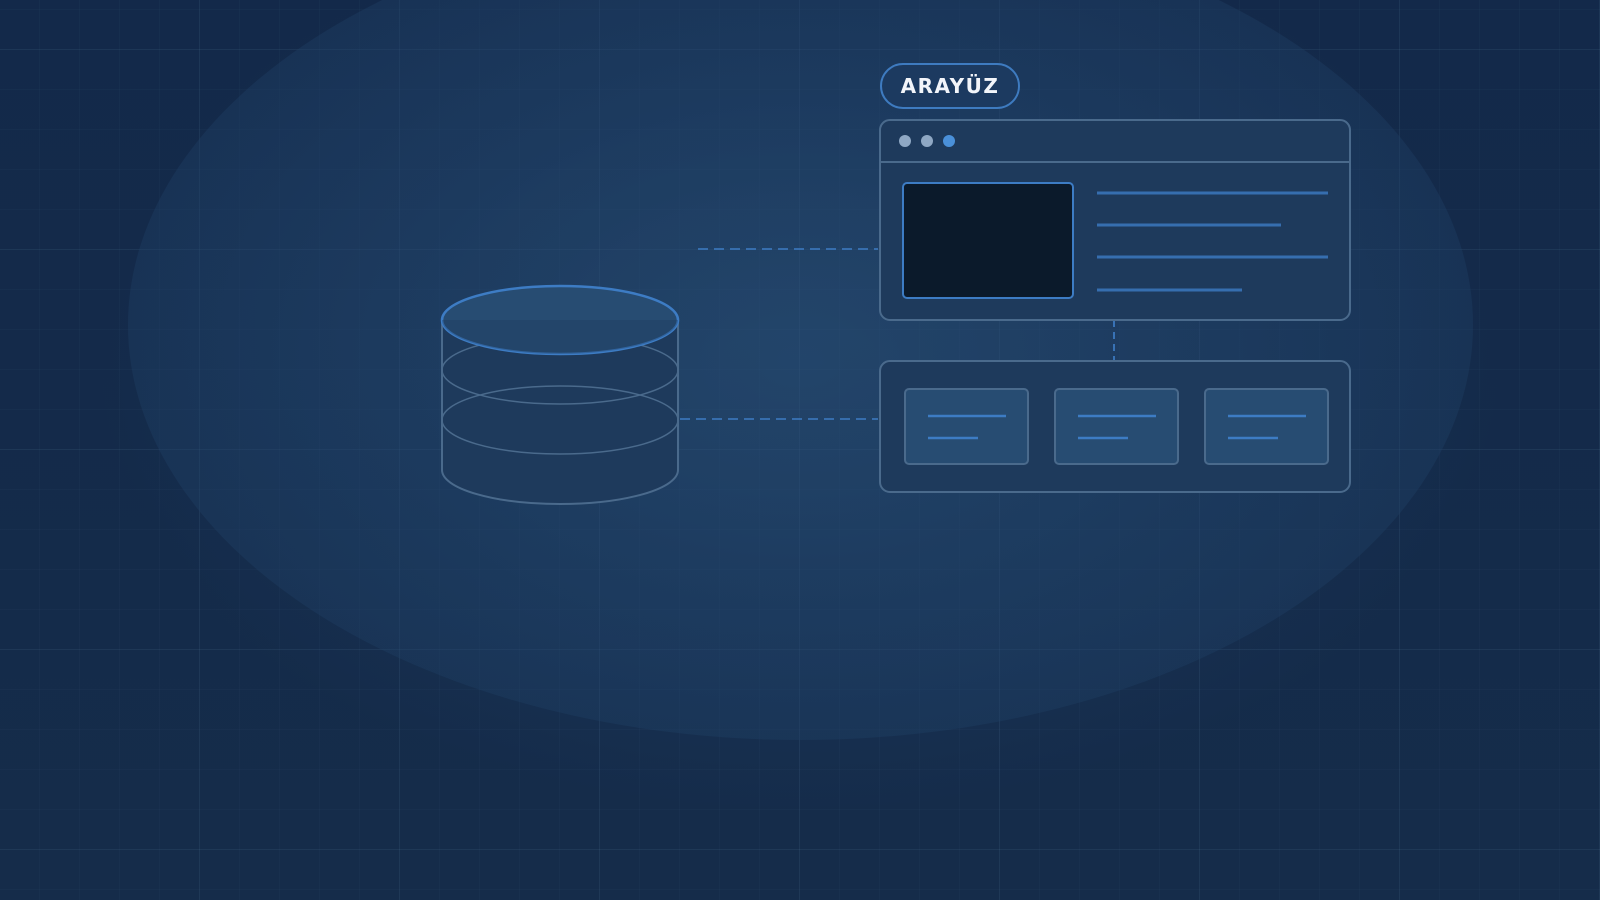 Image resolution: width=1600 pixels, height=900 pixels. I want to click on interface-window, so click(1115, 220).